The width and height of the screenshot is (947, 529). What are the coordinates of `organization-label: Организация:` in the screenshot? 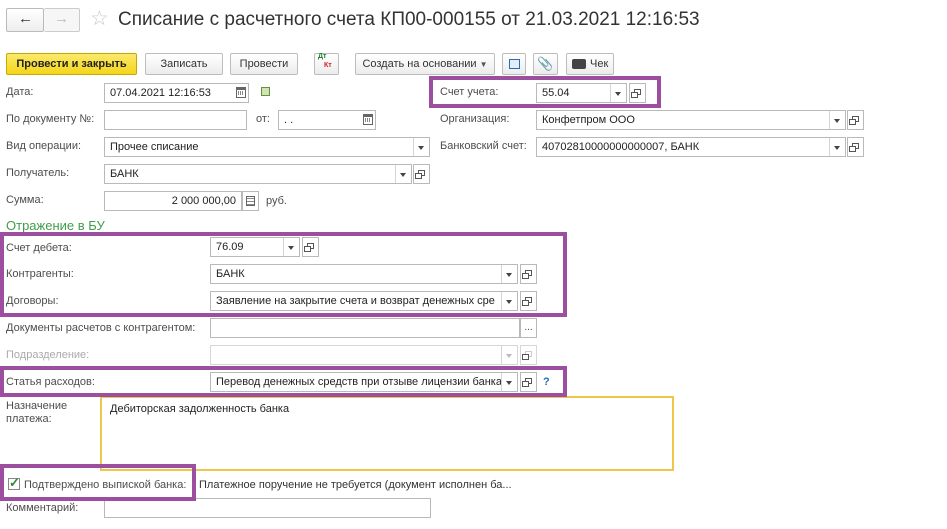 It's located at (475, 119).